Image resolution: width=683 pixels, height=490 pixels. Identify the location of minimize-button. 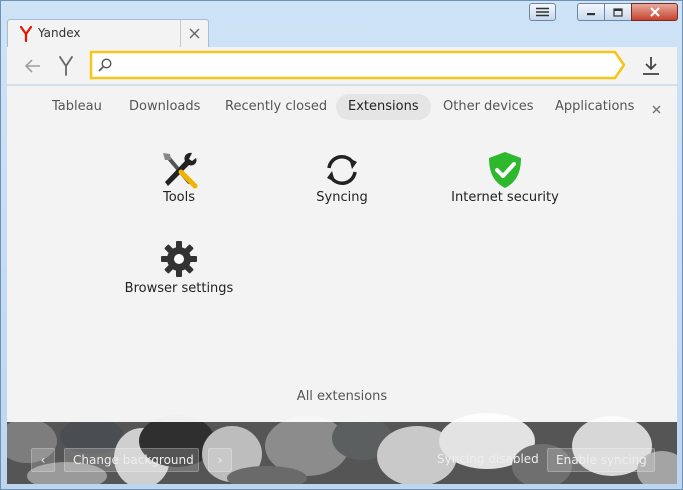
(590, 12).